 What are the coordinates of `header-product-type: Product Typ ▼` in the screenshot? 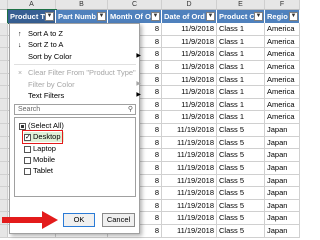 It's located at (32, 16).